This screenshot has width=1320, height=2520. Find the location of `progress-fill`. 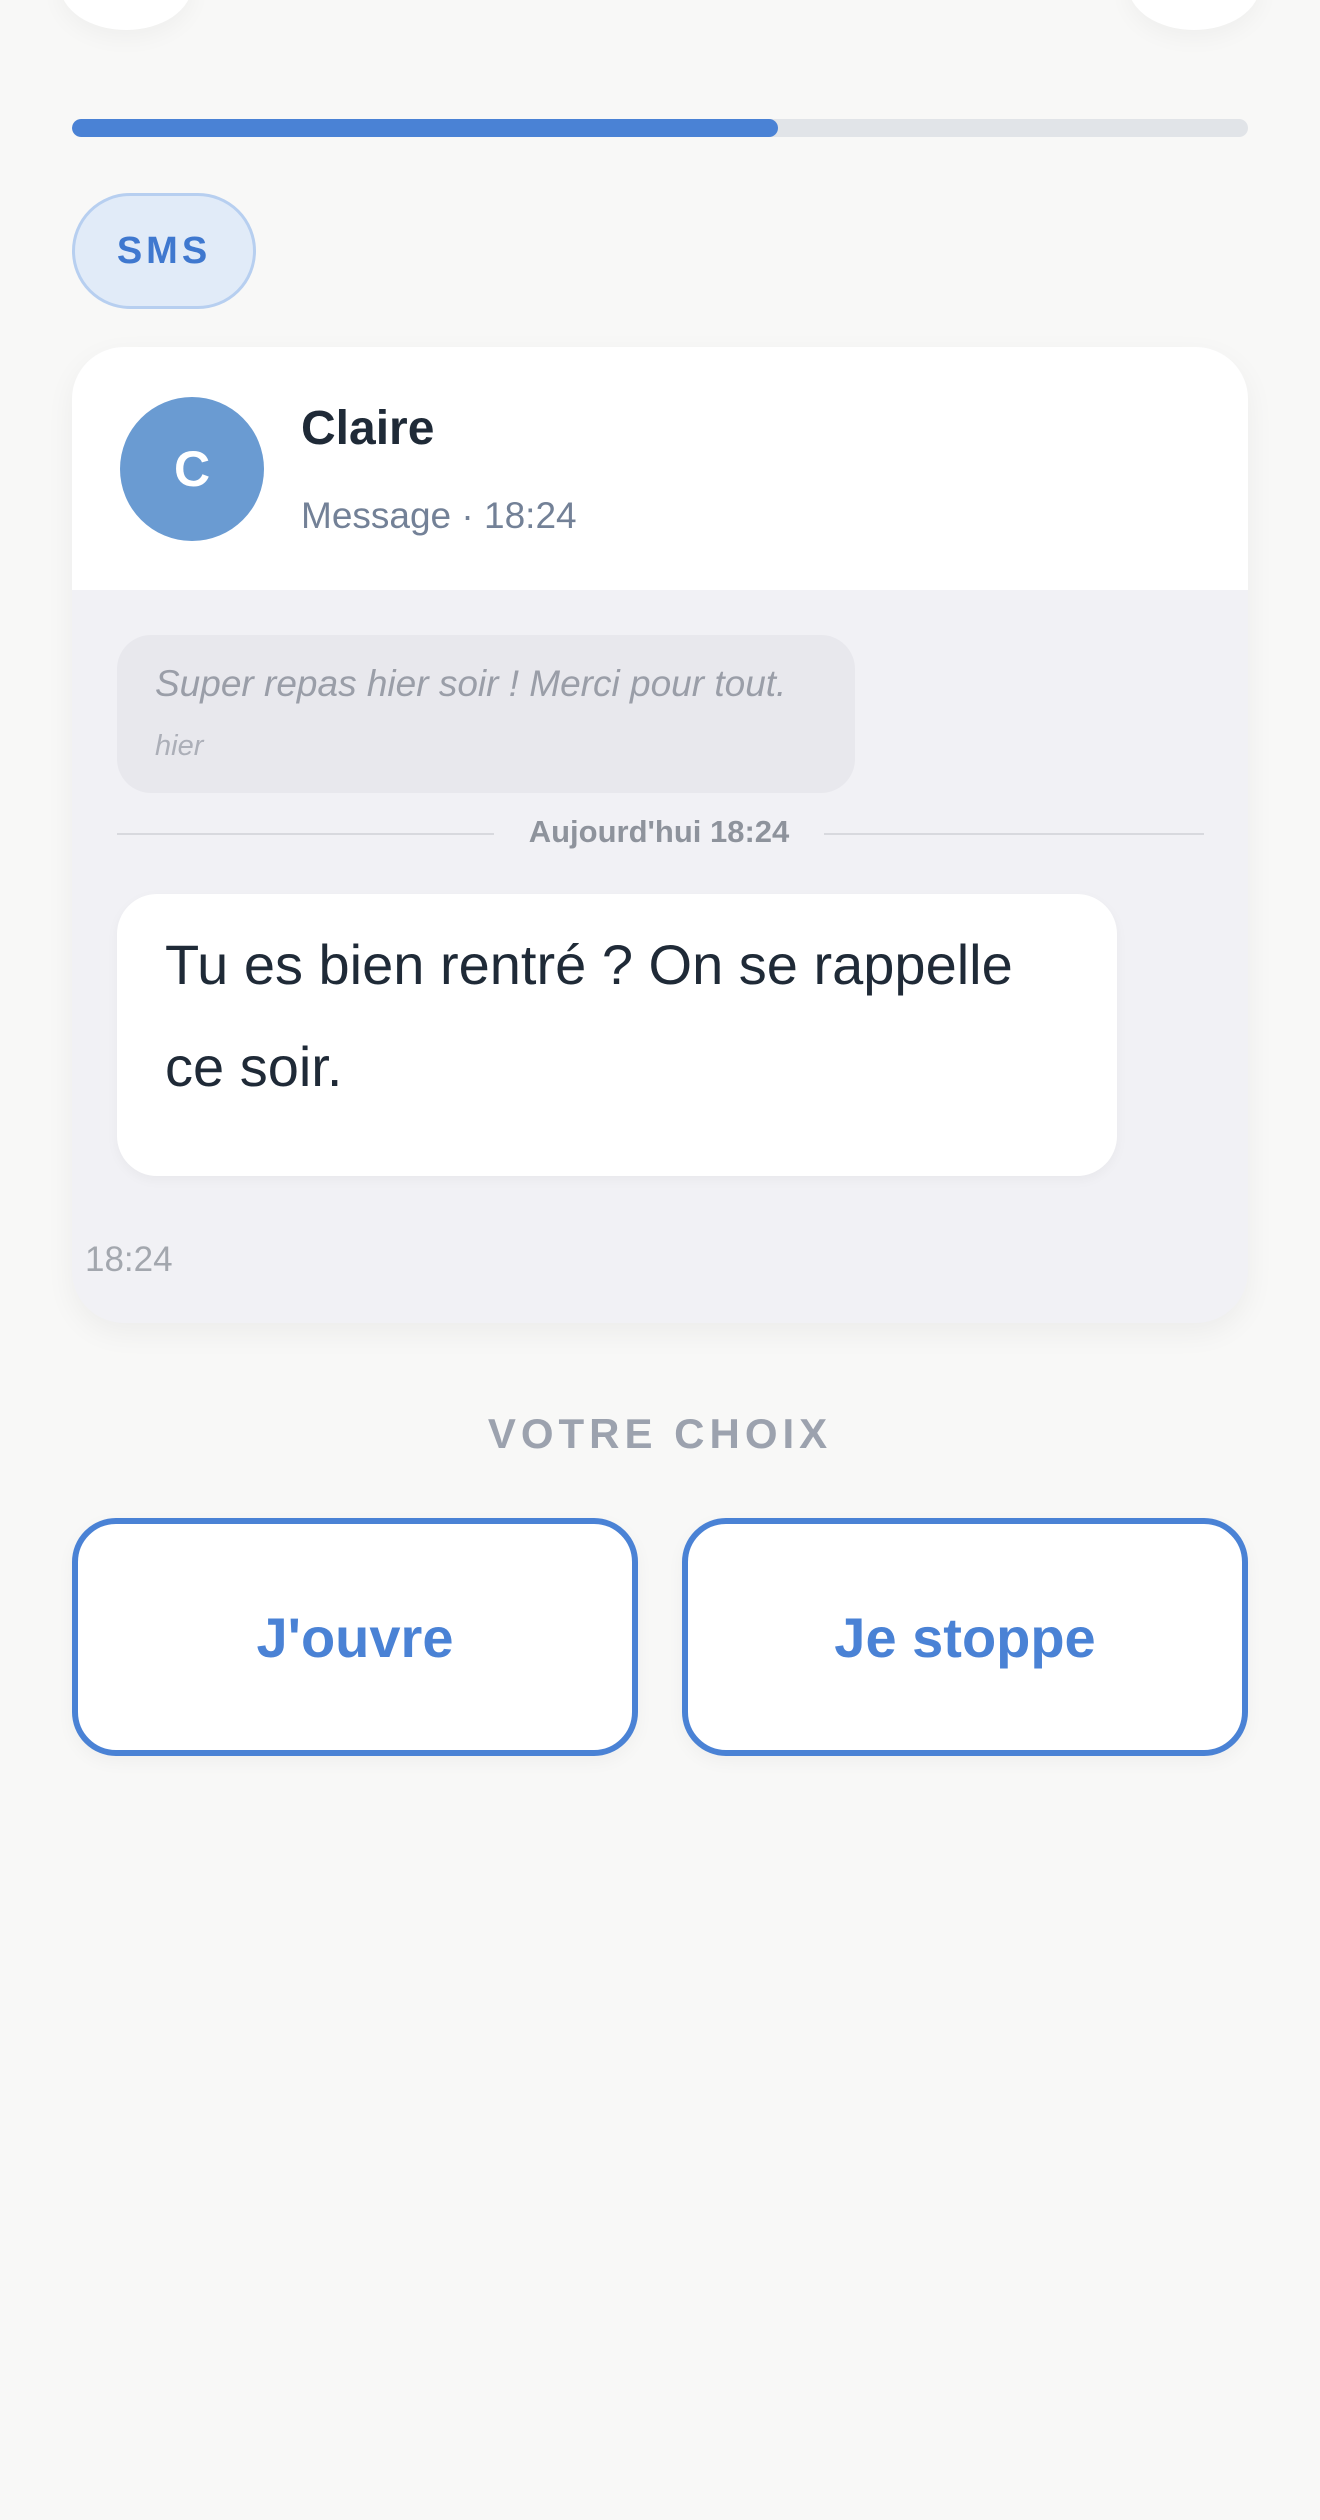

progress-fill is located at coordinates (425, 128).